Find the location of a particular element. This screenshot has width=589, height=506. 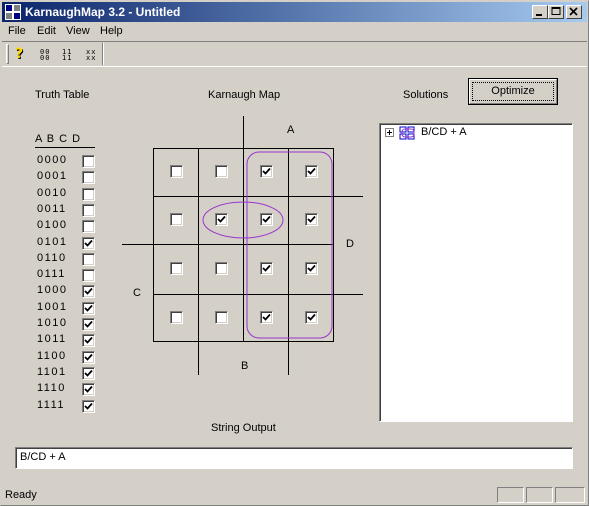

truth-table-row-label: 0101 is located at coordinates (52, 241).